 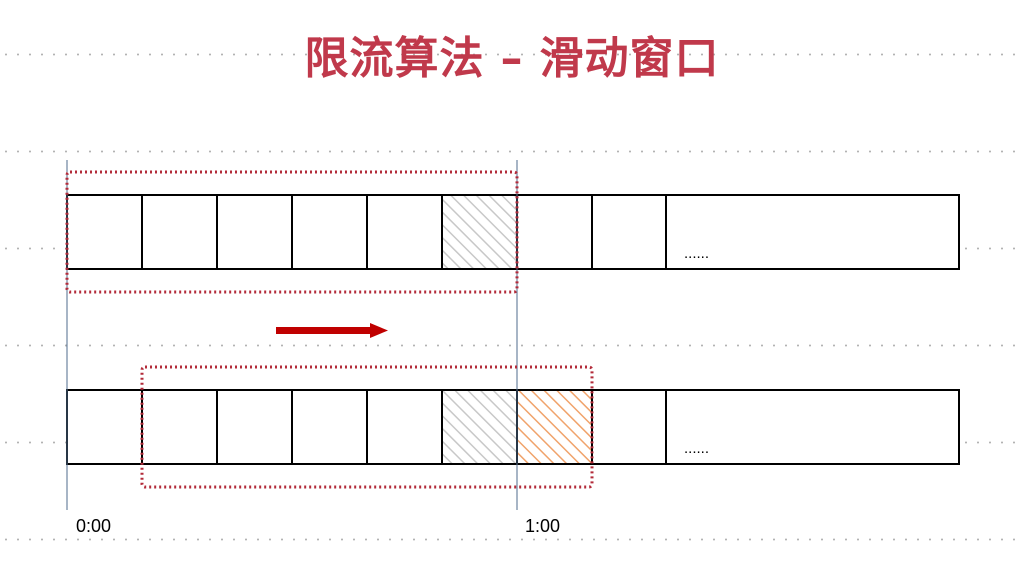 I want to click on slide-arrow-icon, so click(x=332, y=330).